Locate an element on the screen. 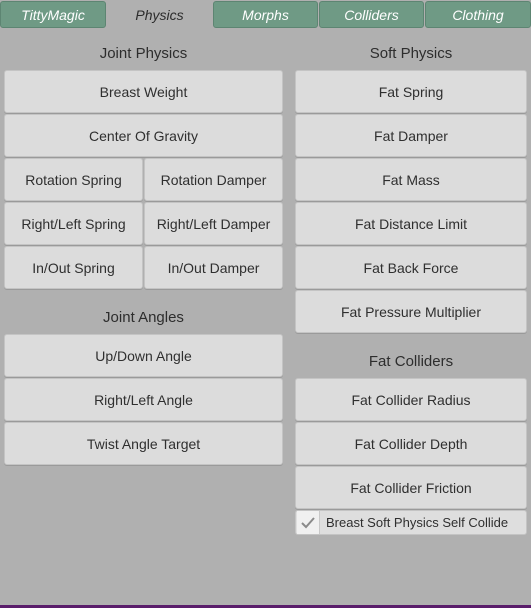 Image resolution: width=531 pixels, height=608 pixels. in-out-spring-button: In/Out Spring is located at coordinates (73, 267).